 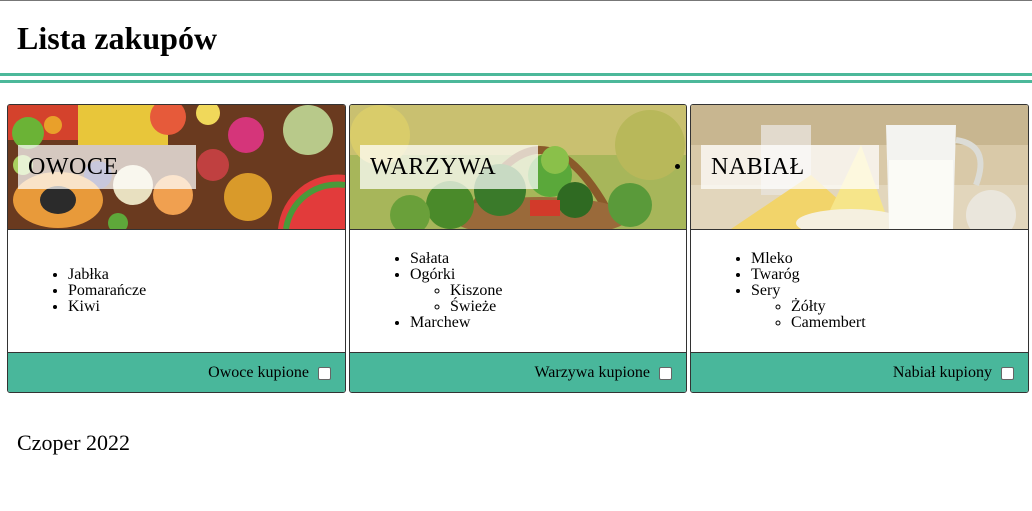 I want to click on purchased-label: Owoce kupione, so click(x=258, y=372).